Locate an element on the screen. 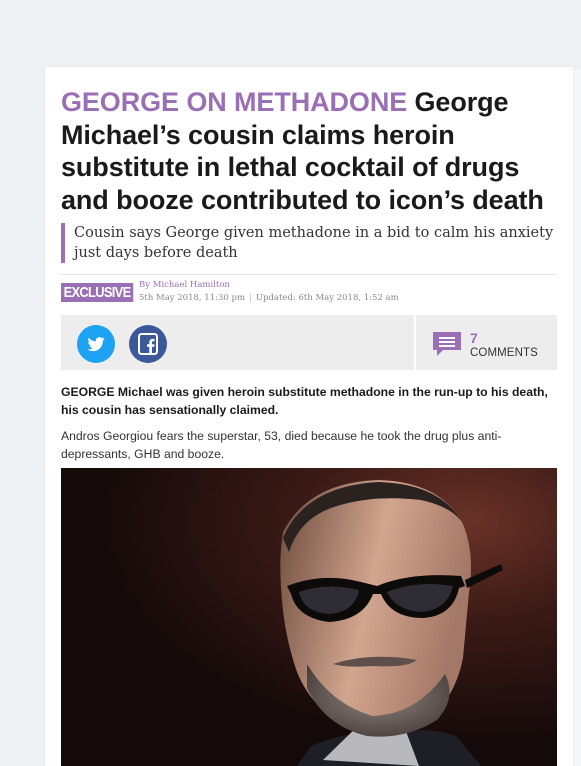 This screenshot has width=581, height=766. byline-divider is located at coordinates (309, 274).